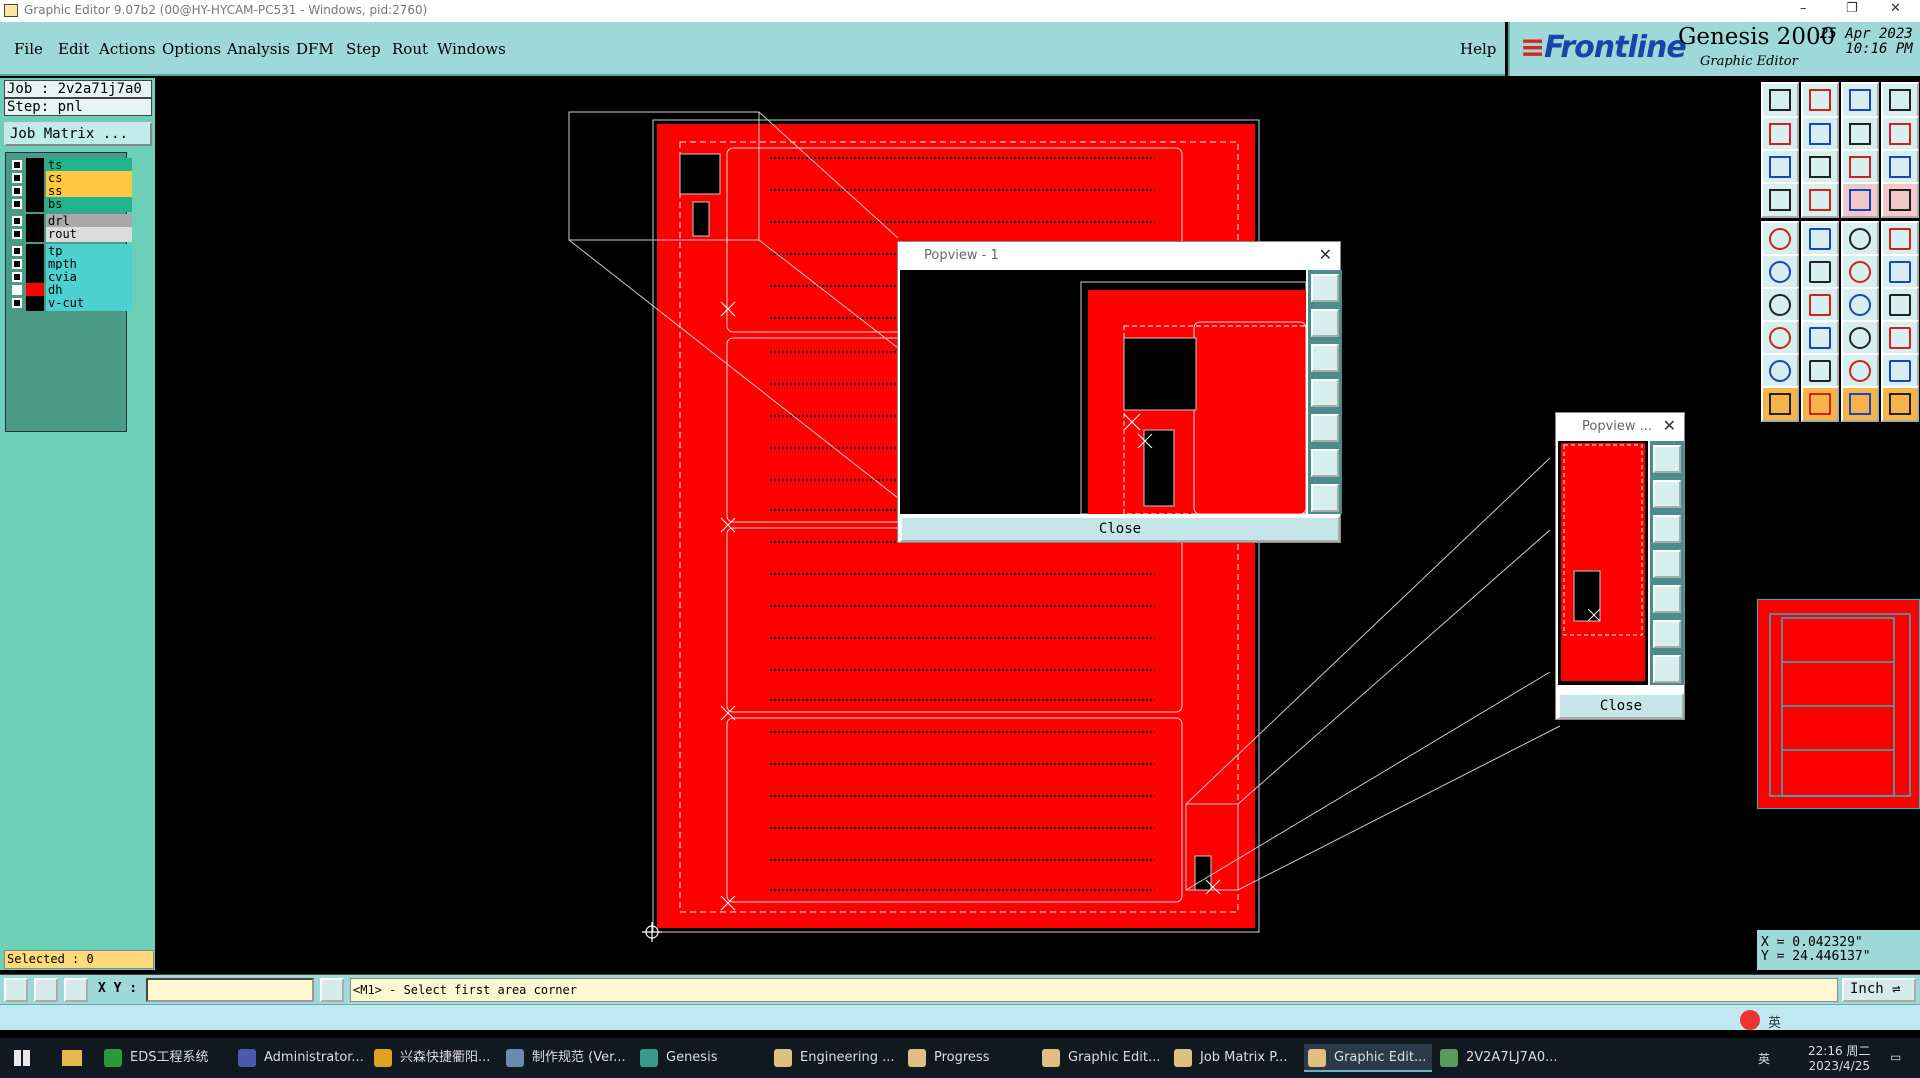  I want to click on rotate-icon, so click(1900, 338).